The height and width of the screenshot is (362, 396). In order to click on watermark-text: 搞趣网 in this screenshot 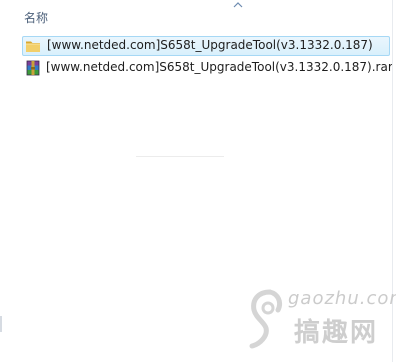, I will do `click(336, 333)`.